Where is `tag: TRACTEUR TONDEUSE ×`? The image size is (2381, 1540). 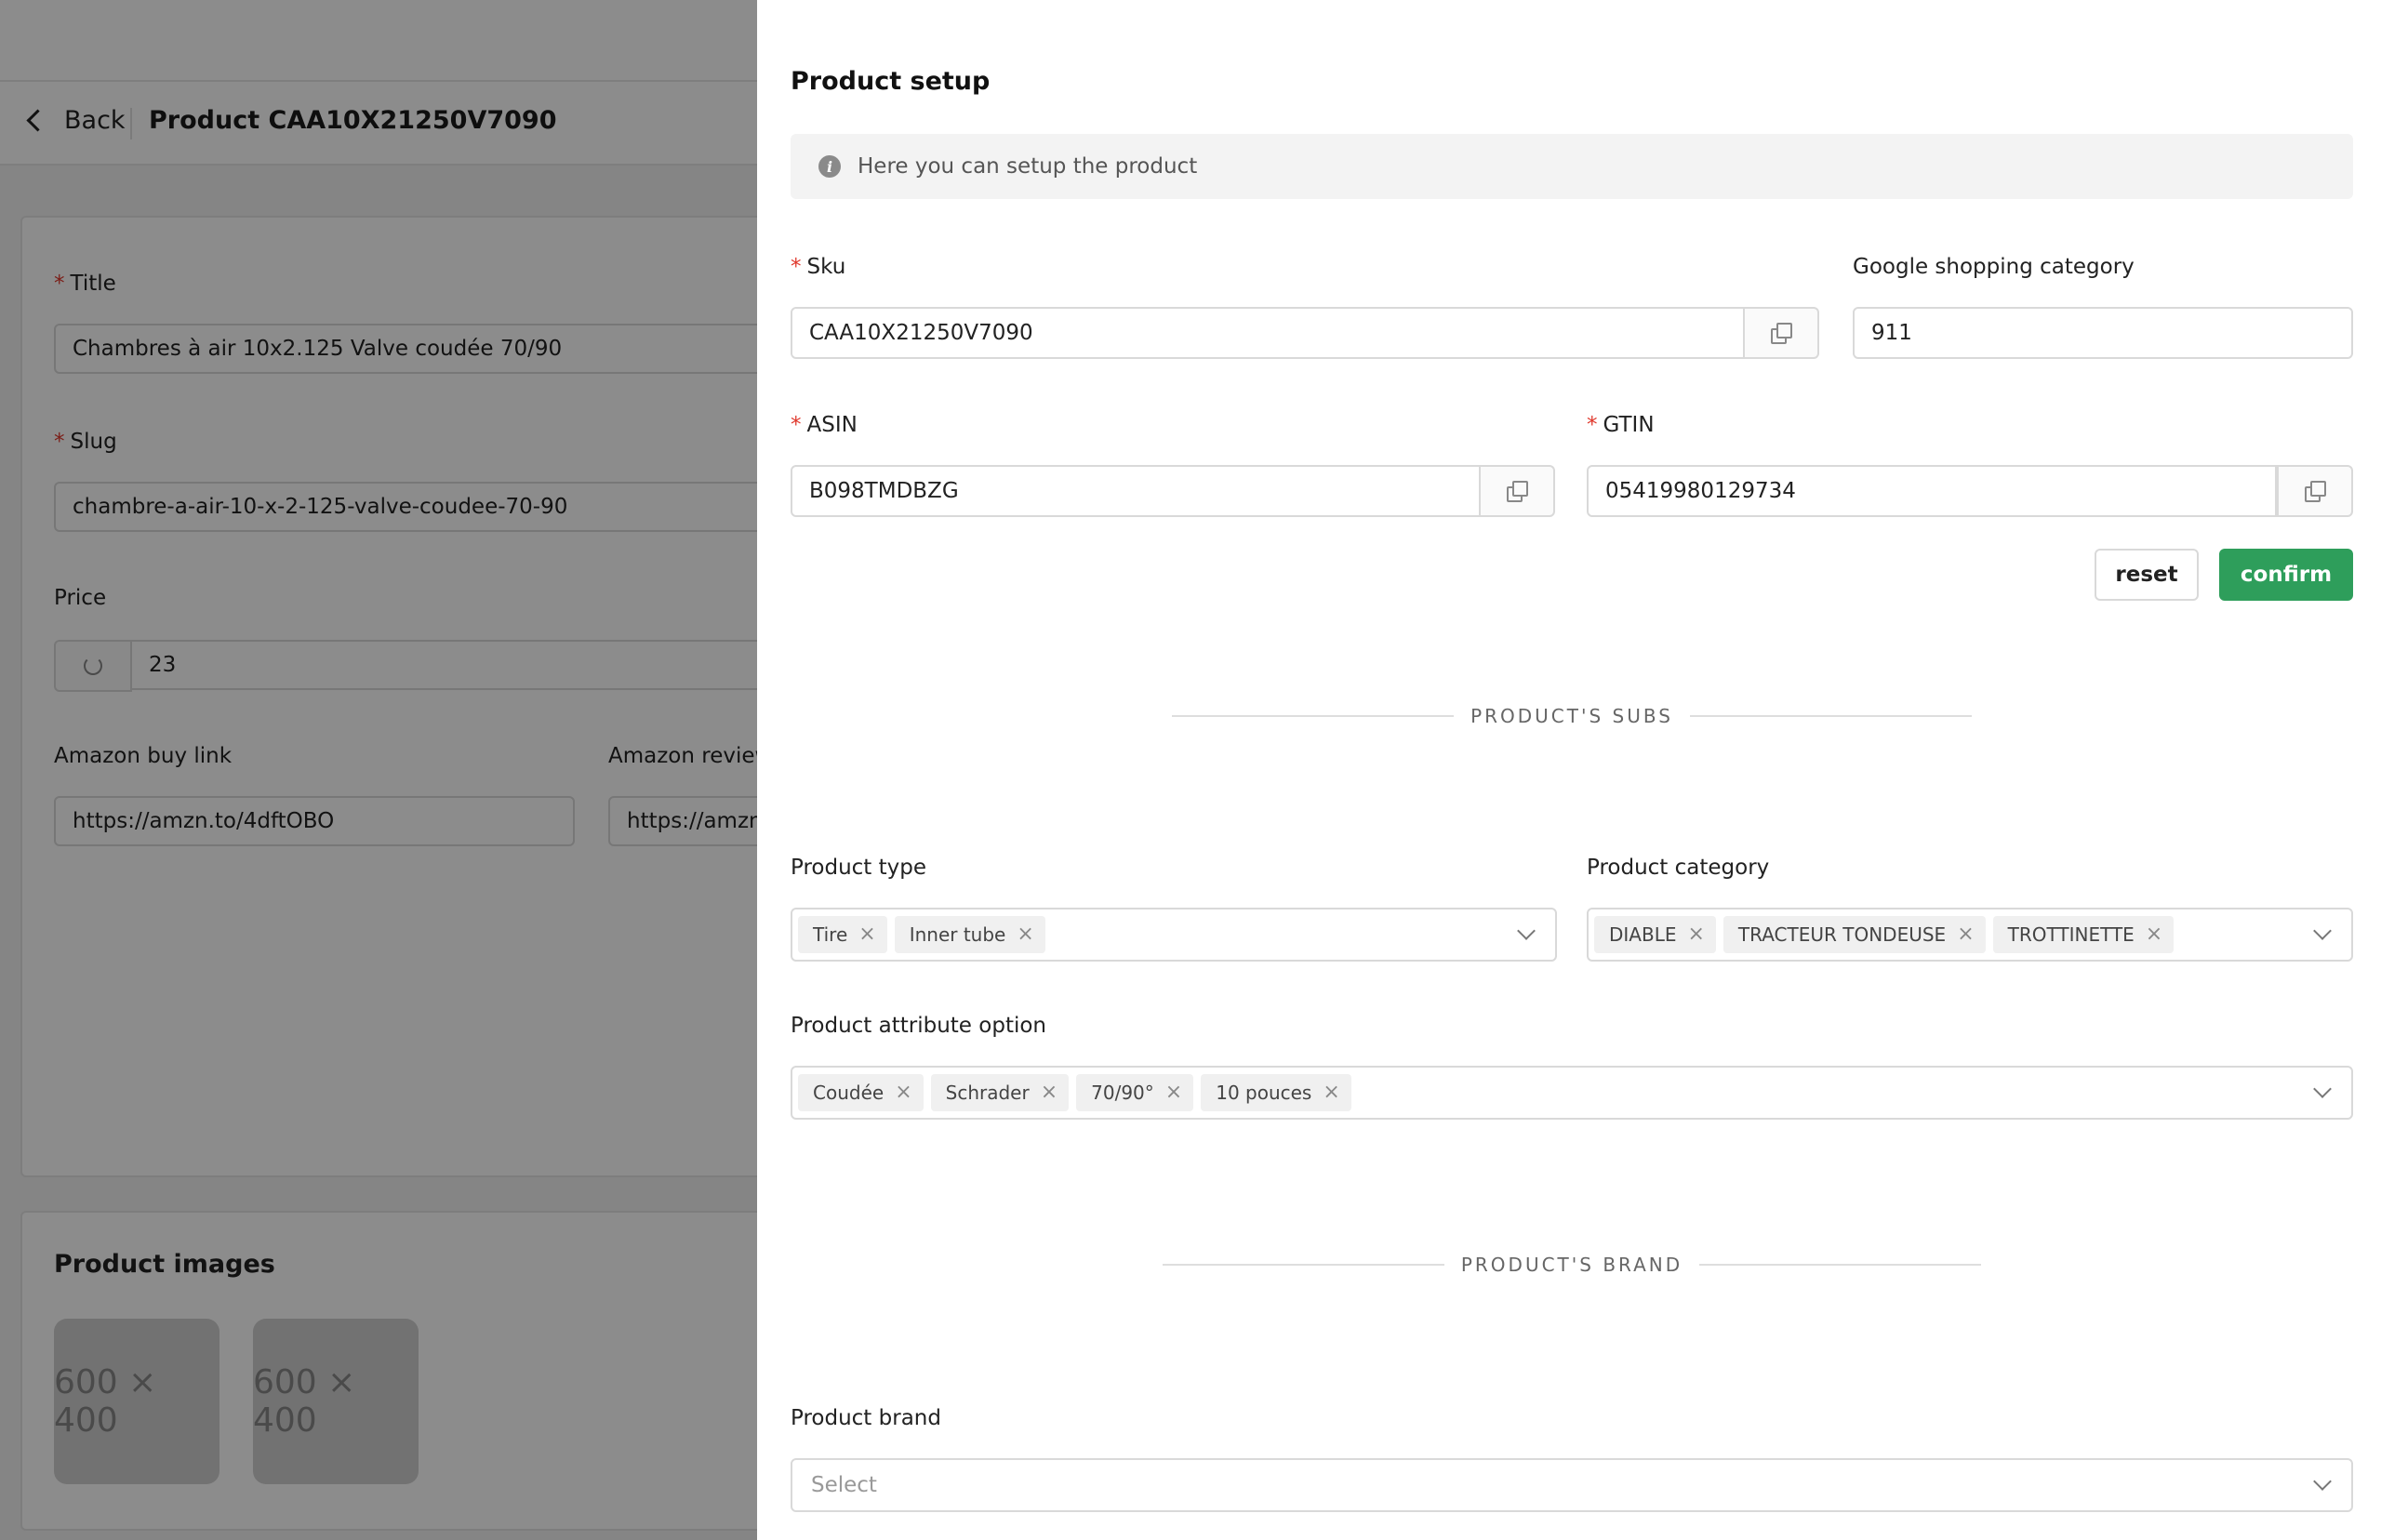
tag: TRACTEUR TONDEUSE × is located at coordinates (1854, 934).